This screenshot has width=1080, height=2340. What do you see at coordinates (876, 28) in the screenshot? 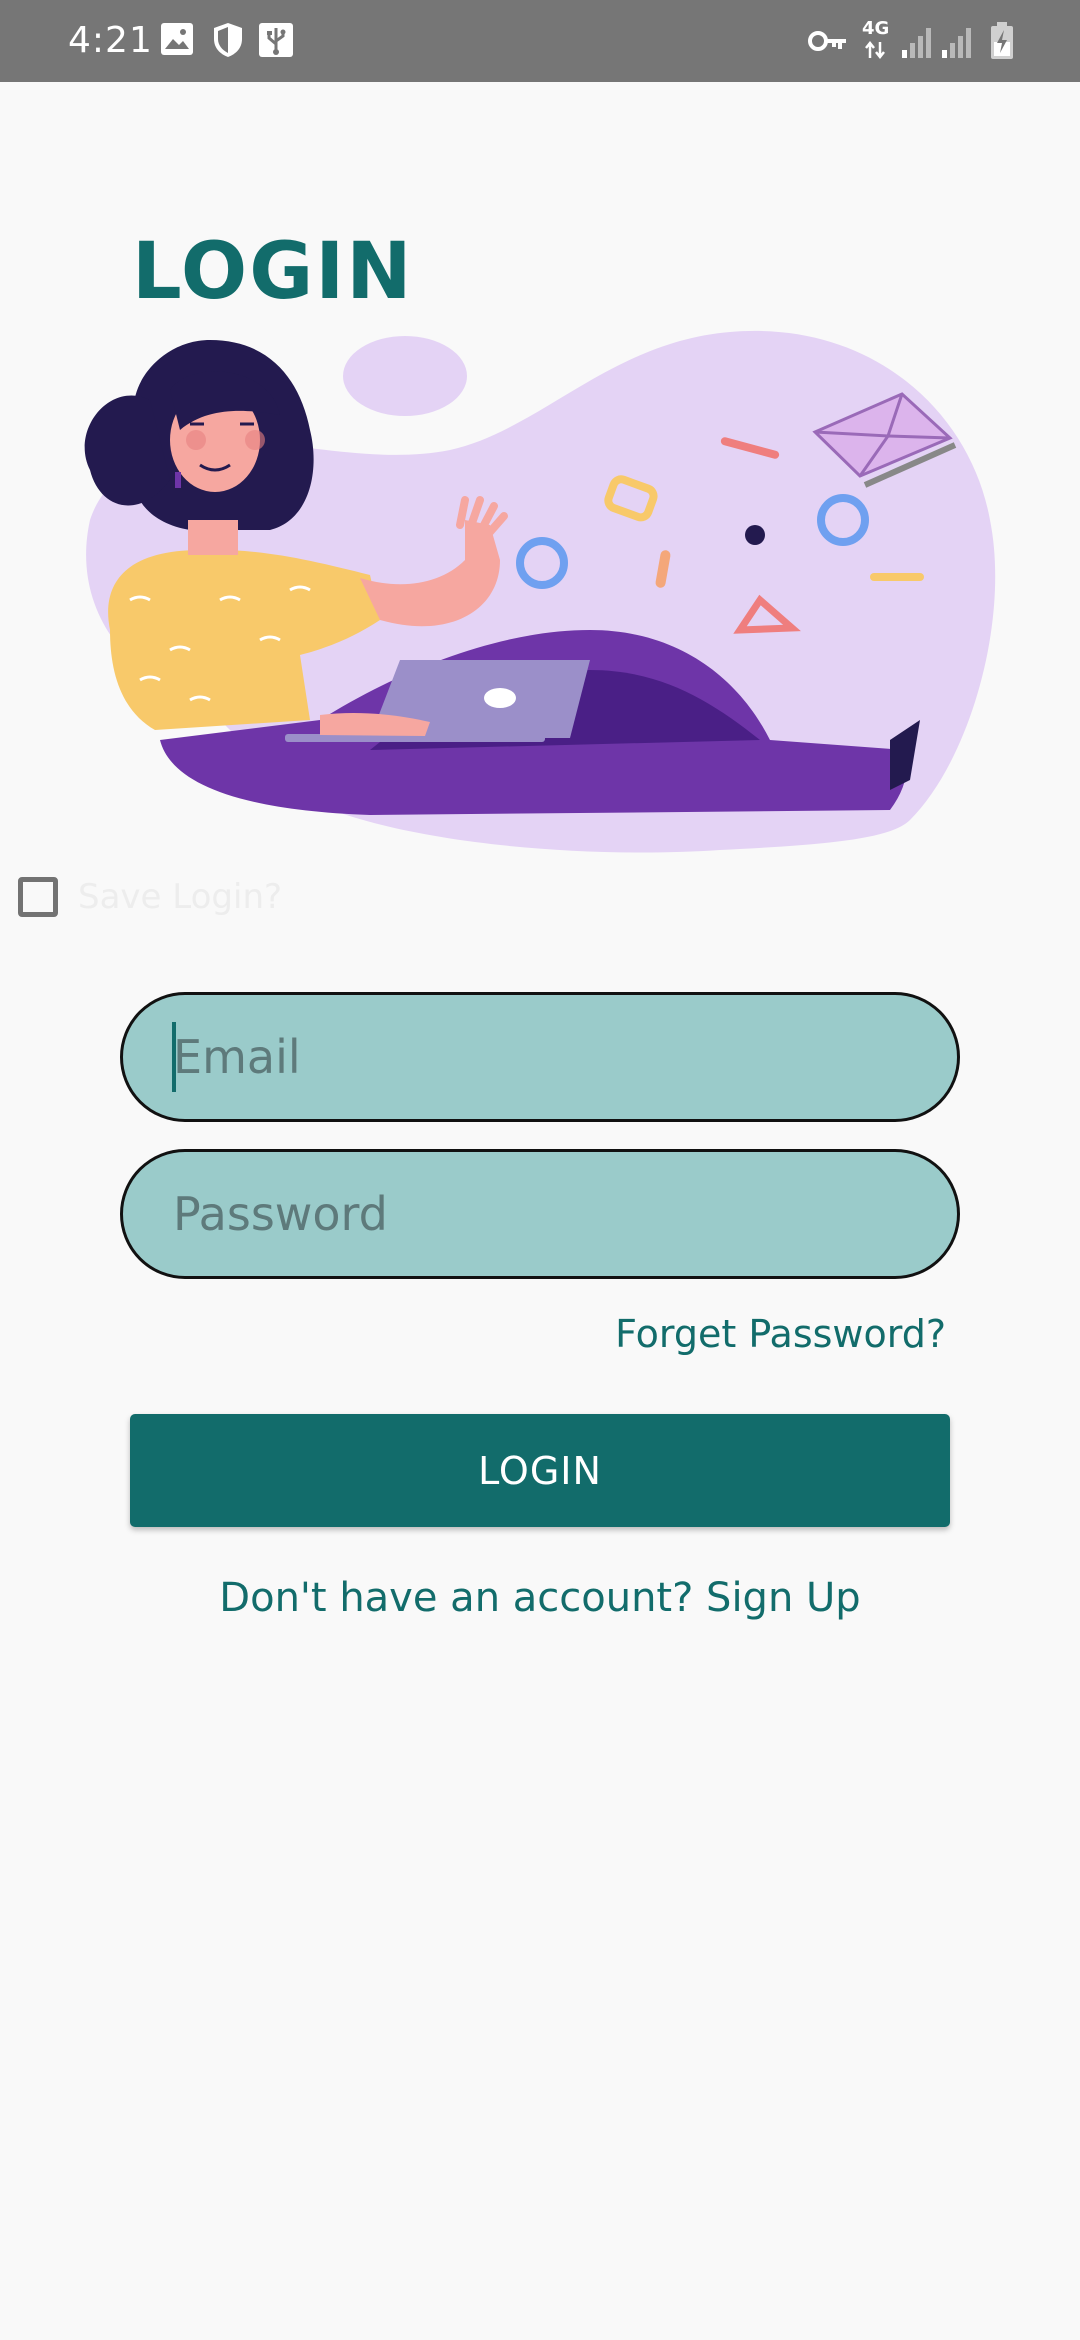
I see `network-type-label: 4G` at bounding box center [876, 28].